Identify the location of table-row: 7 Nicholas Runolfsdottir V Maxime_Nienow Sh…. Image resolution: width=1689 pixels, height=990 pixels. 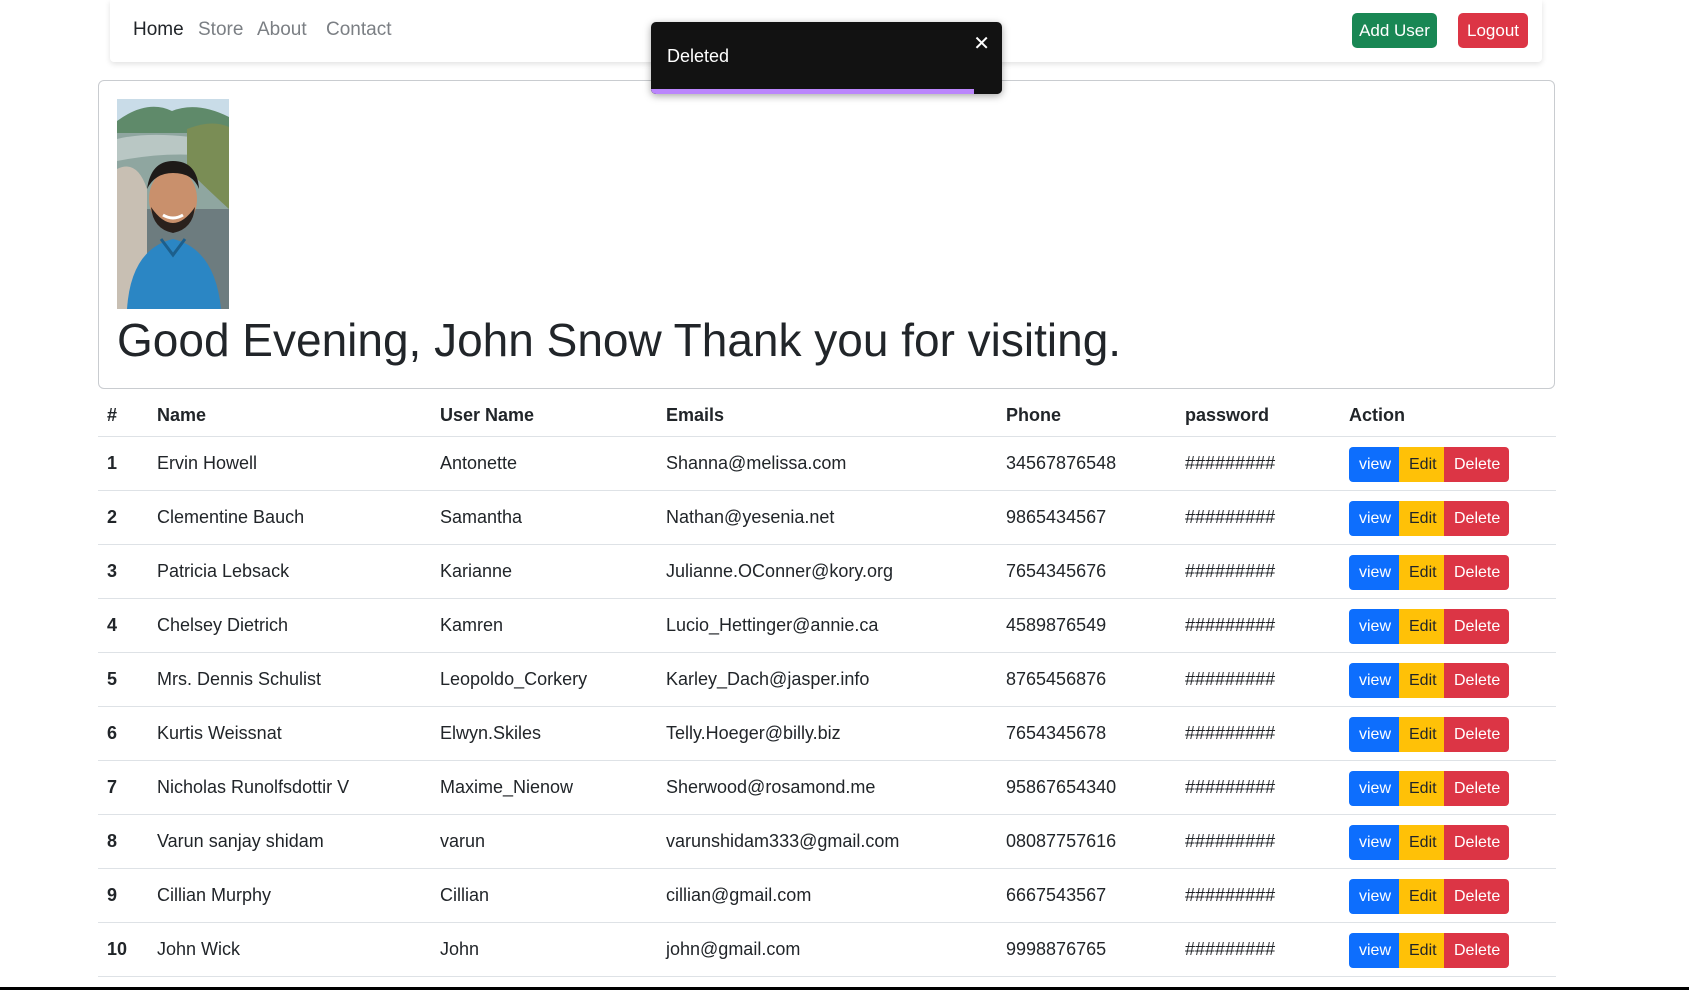
(827, 787).